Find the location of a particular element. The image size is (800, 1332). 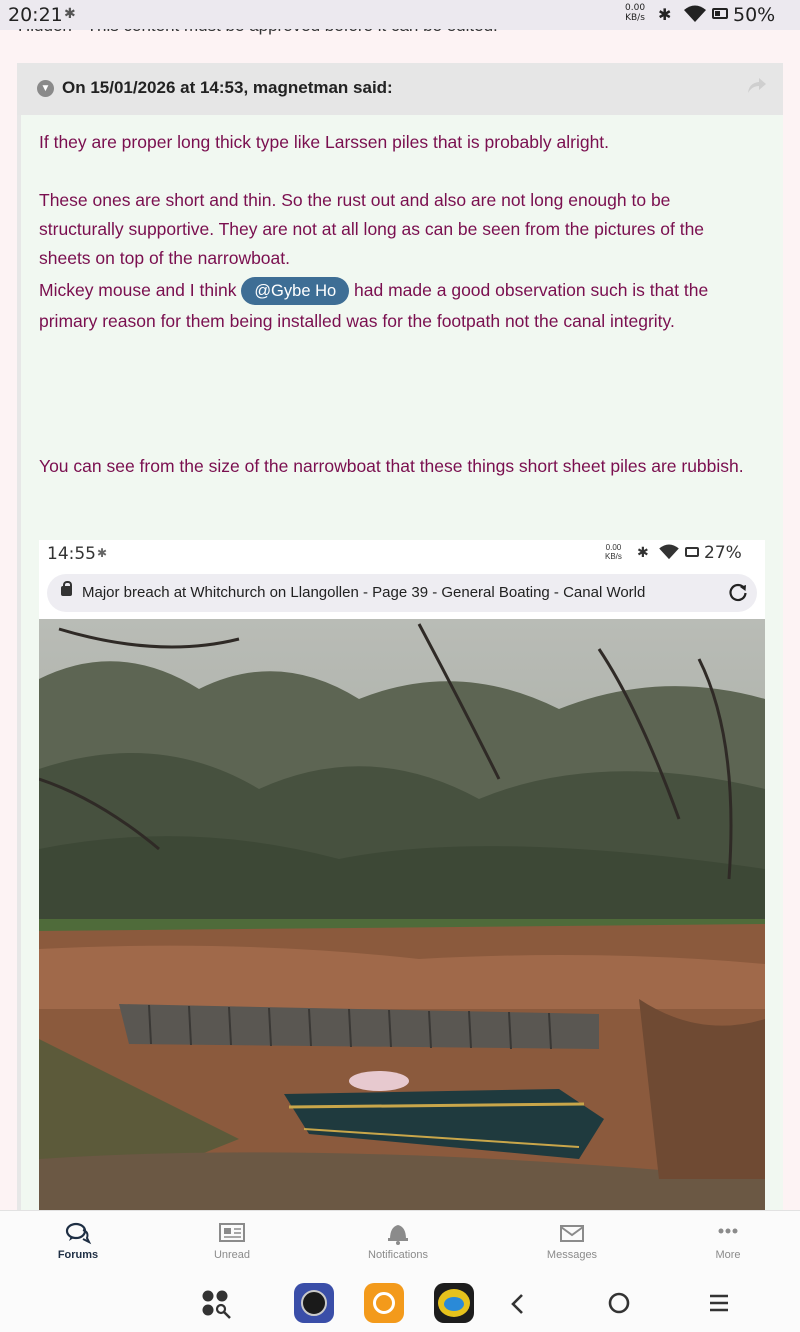

embedded-clock: 14:55 is located at coordinates (71, 554).